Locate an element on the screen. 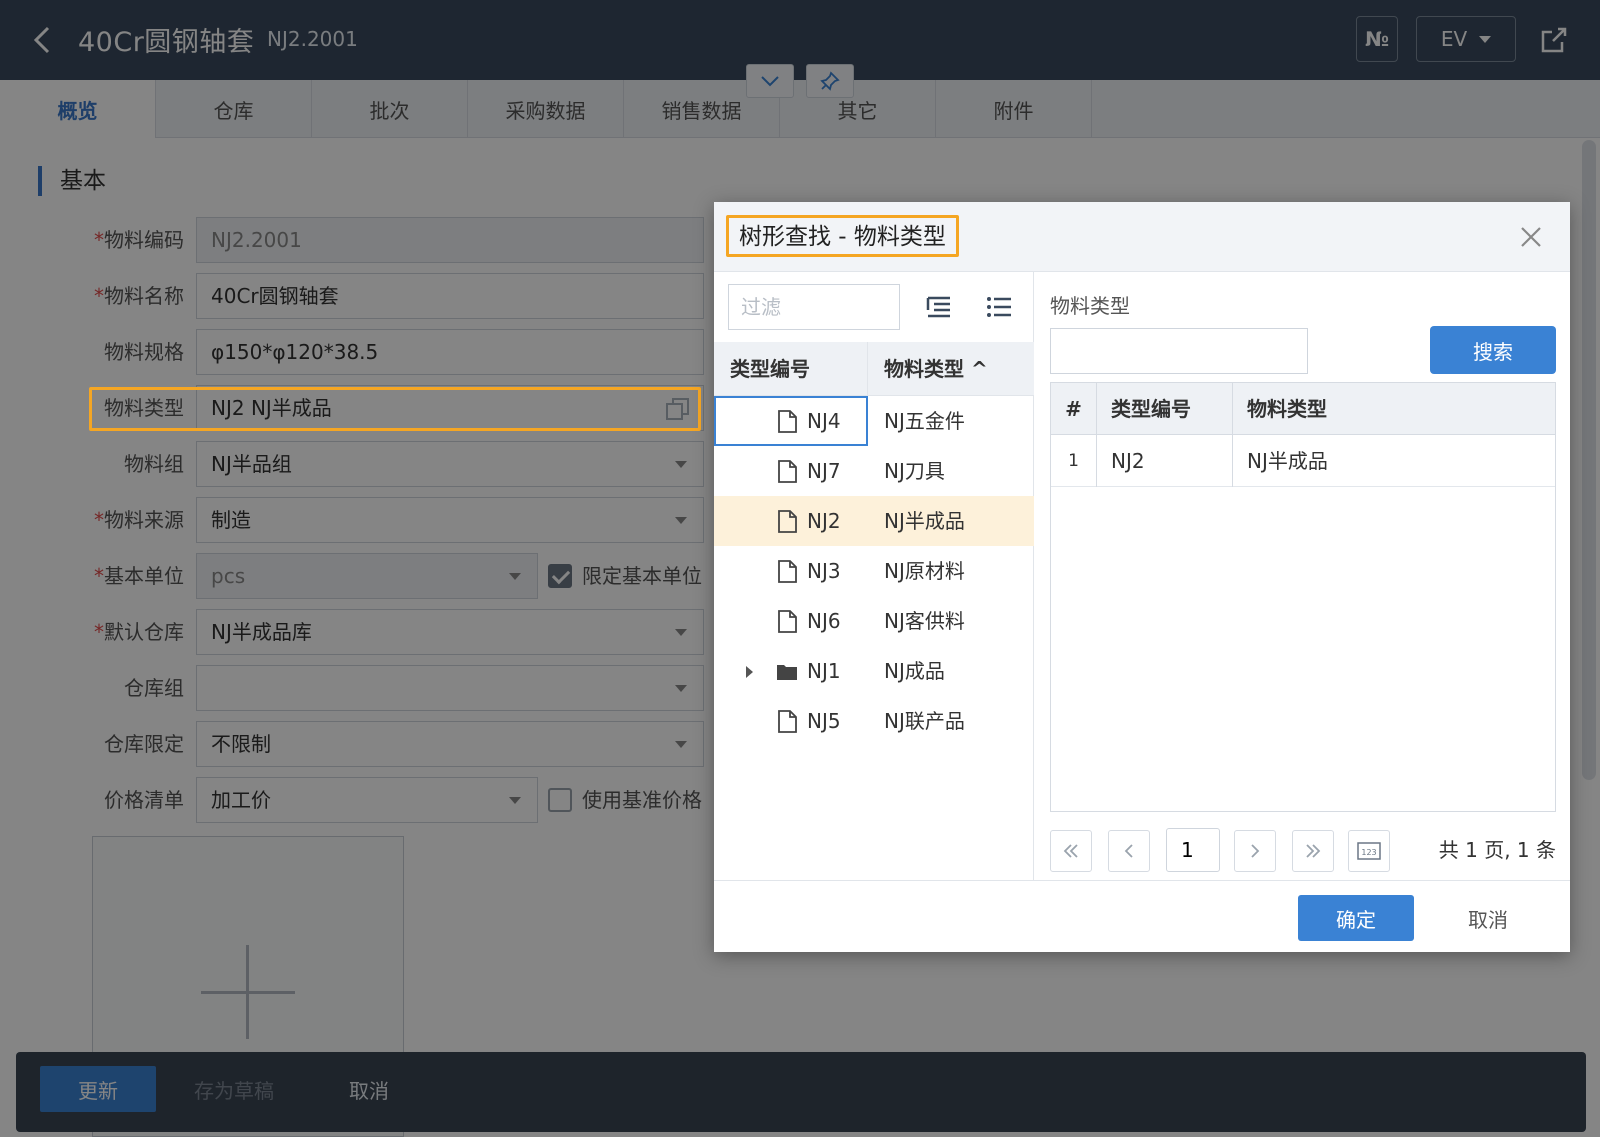 This screenshot has height=1137, width=1600. chevron-right-icon is located at coordinates (1255, 851).